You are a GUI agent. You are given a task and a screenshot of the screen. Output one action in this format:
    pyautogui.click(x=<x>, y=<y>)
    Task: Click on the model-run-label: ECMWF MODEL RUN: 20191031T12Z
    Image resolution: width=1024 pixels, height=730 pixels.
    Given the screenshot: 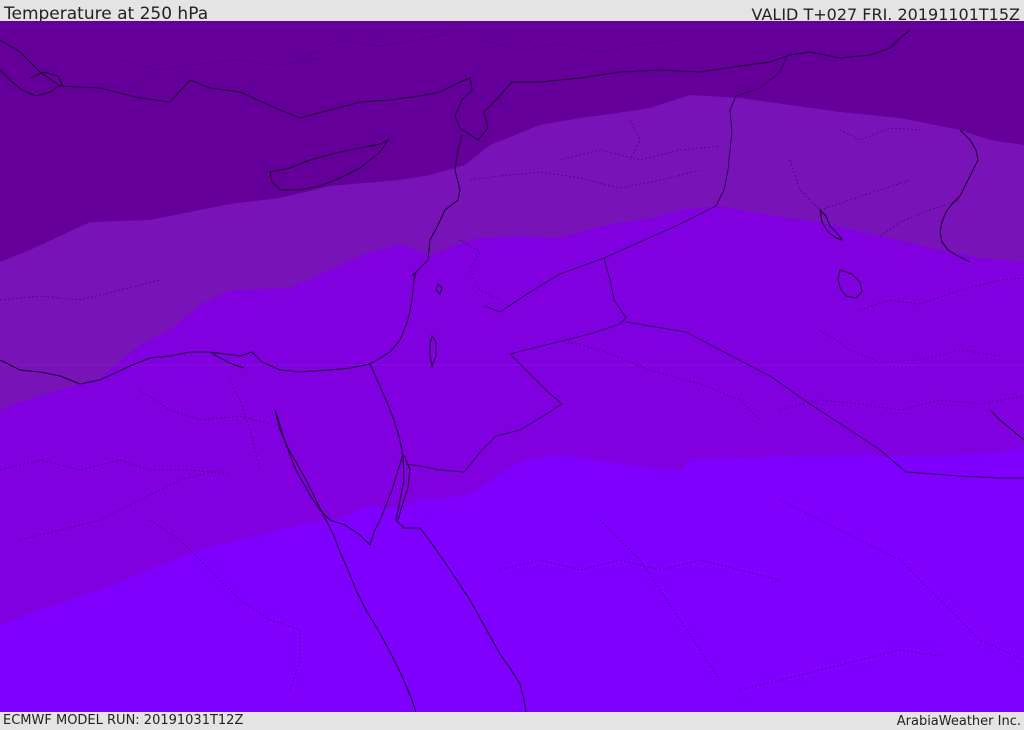 What is the action you would take?
    pyautogui.click(x=123, y=720)
    